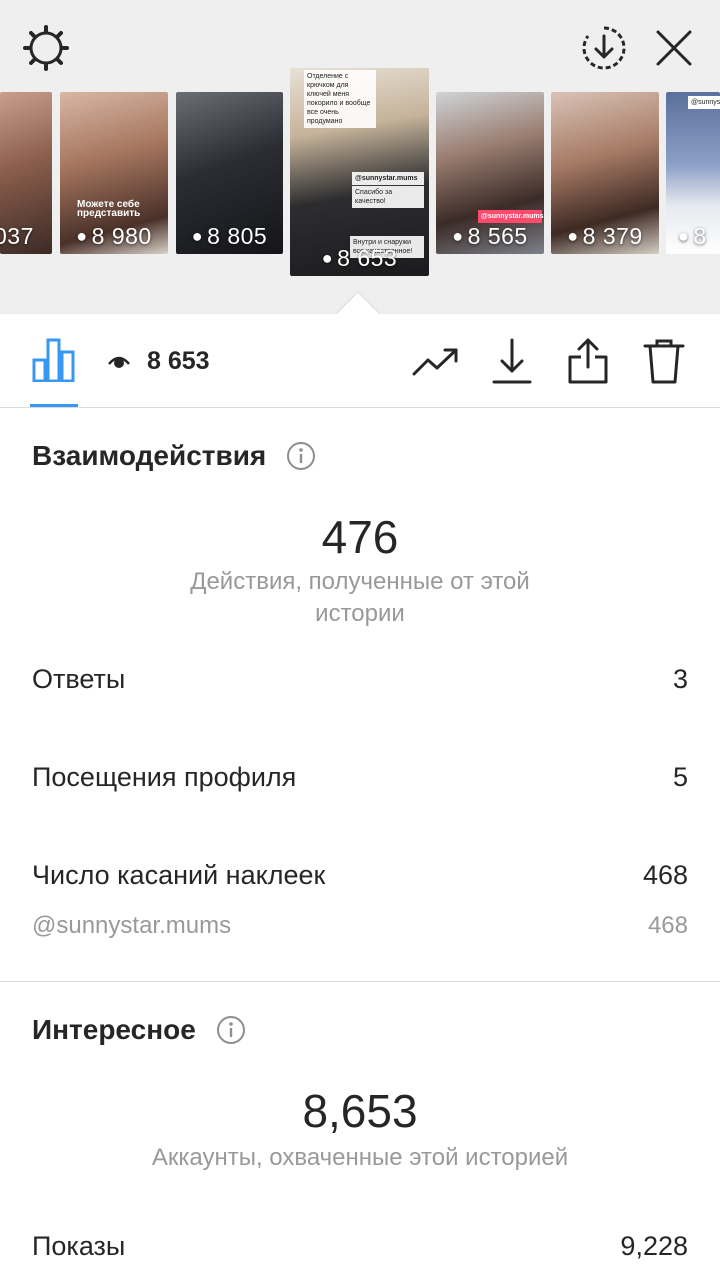 The image size is (720, 1280). I want to click on interactions-total: 476, so click(360, 537).